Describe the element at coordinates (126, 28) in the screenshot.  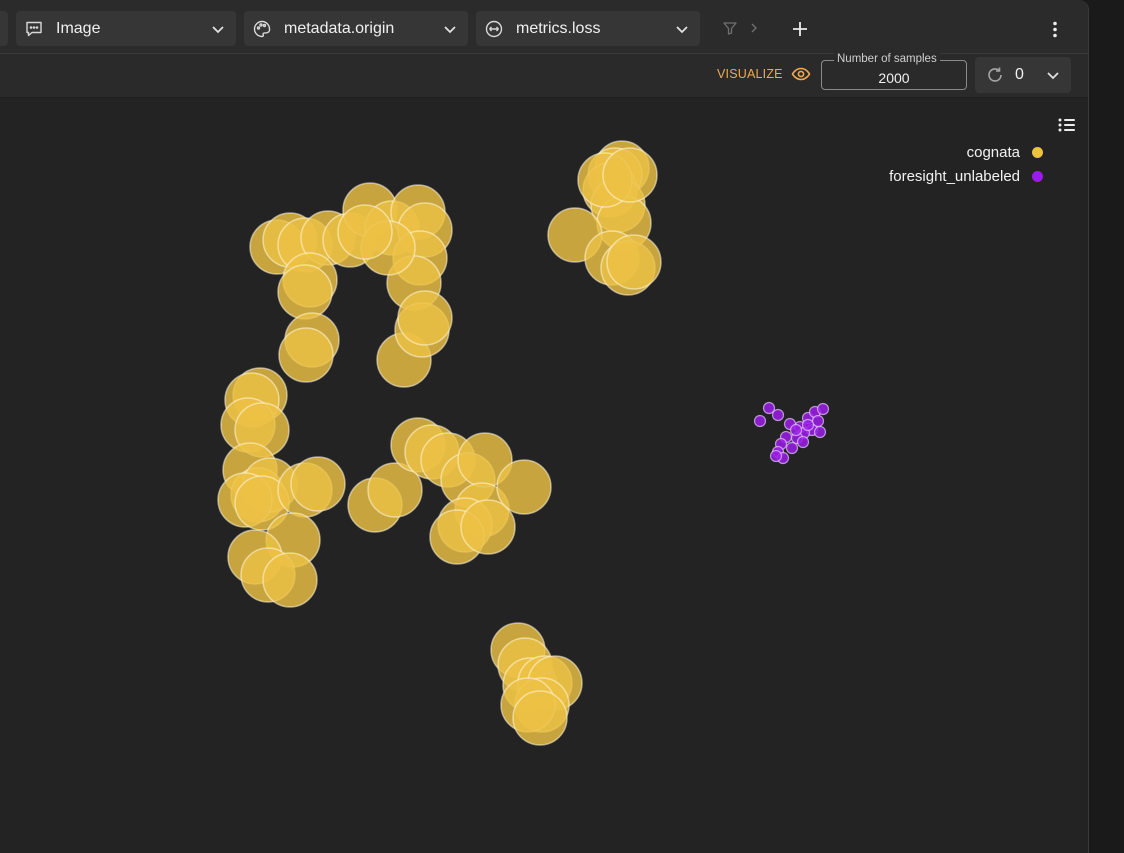
I see `label-field-dropdown: Image` at that location.